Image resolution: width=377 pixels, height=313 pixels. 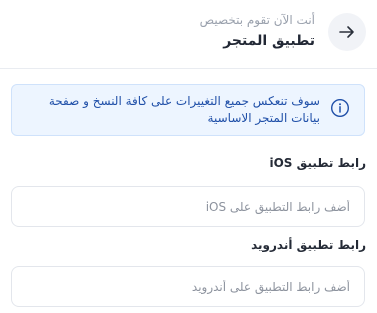 I want to click on page-title: تطبيق المتجر, so click(x=269, y=41).